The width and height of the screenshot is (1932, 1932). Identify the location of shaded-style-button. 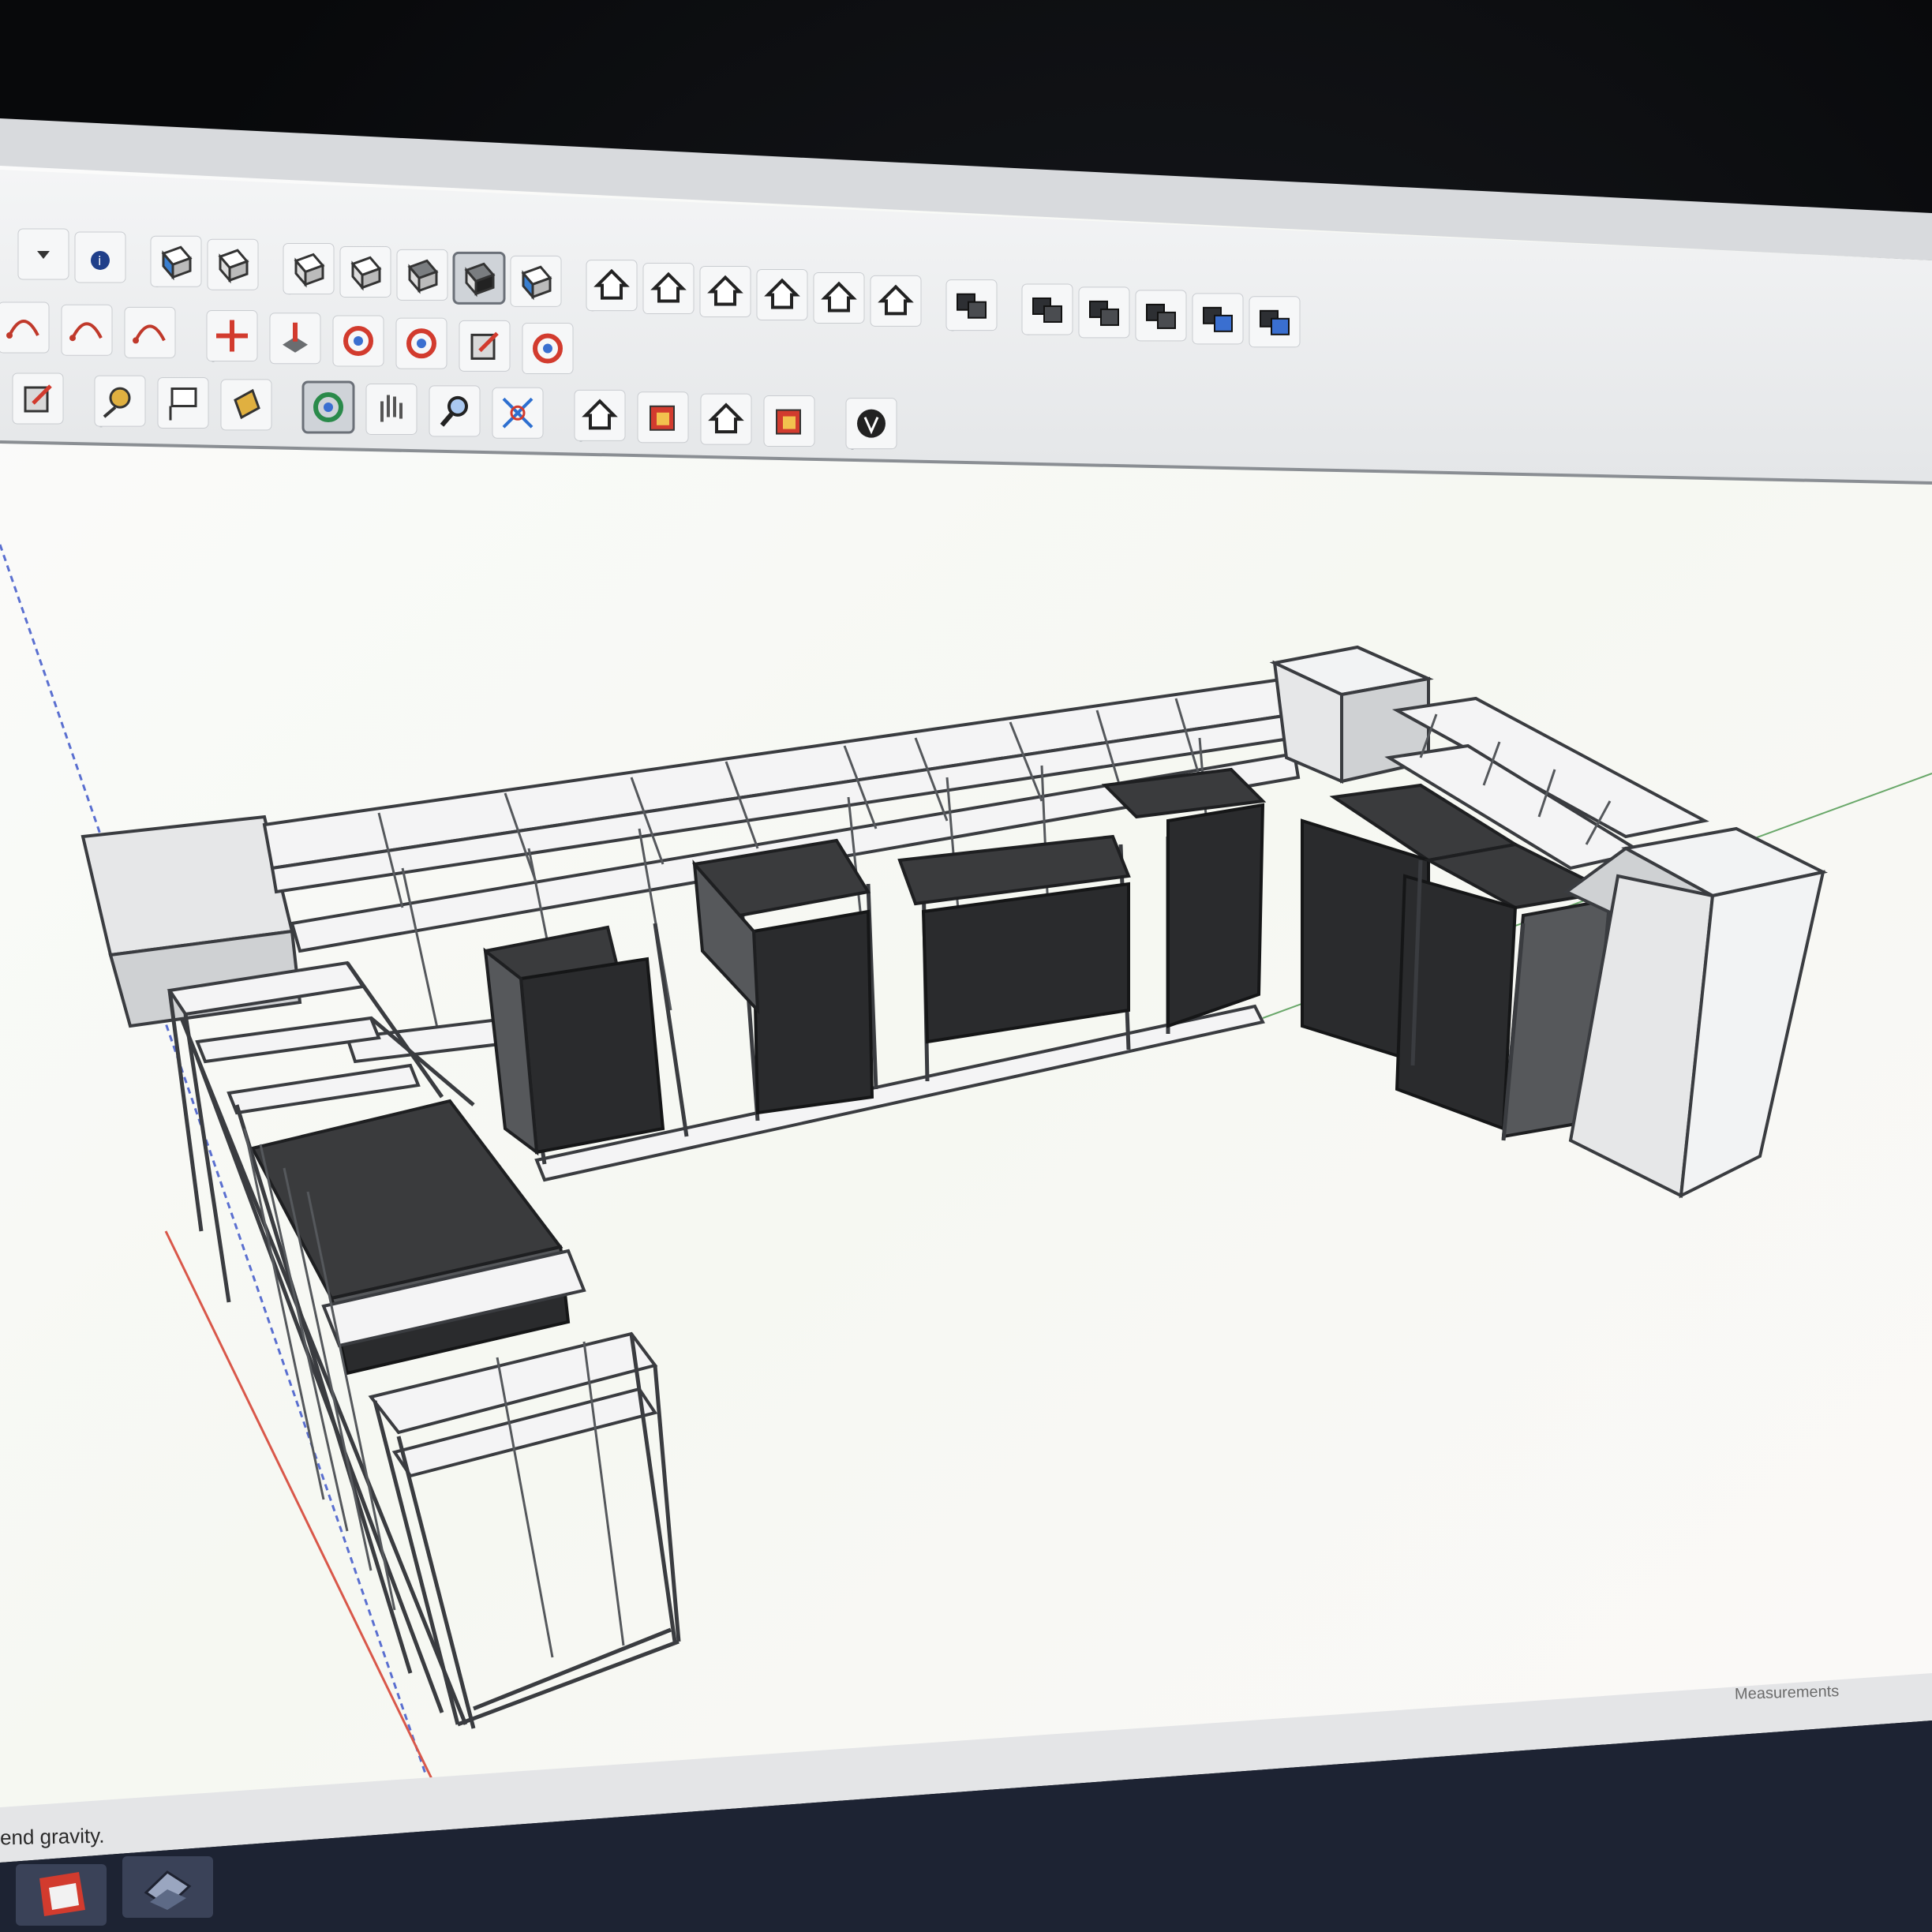
(422, 275).